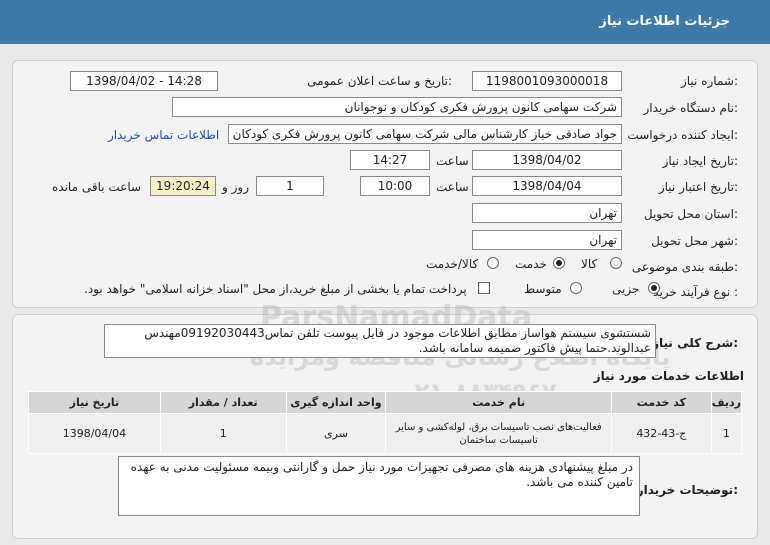  I want to click on cell-row: 1, so click(726, 433).